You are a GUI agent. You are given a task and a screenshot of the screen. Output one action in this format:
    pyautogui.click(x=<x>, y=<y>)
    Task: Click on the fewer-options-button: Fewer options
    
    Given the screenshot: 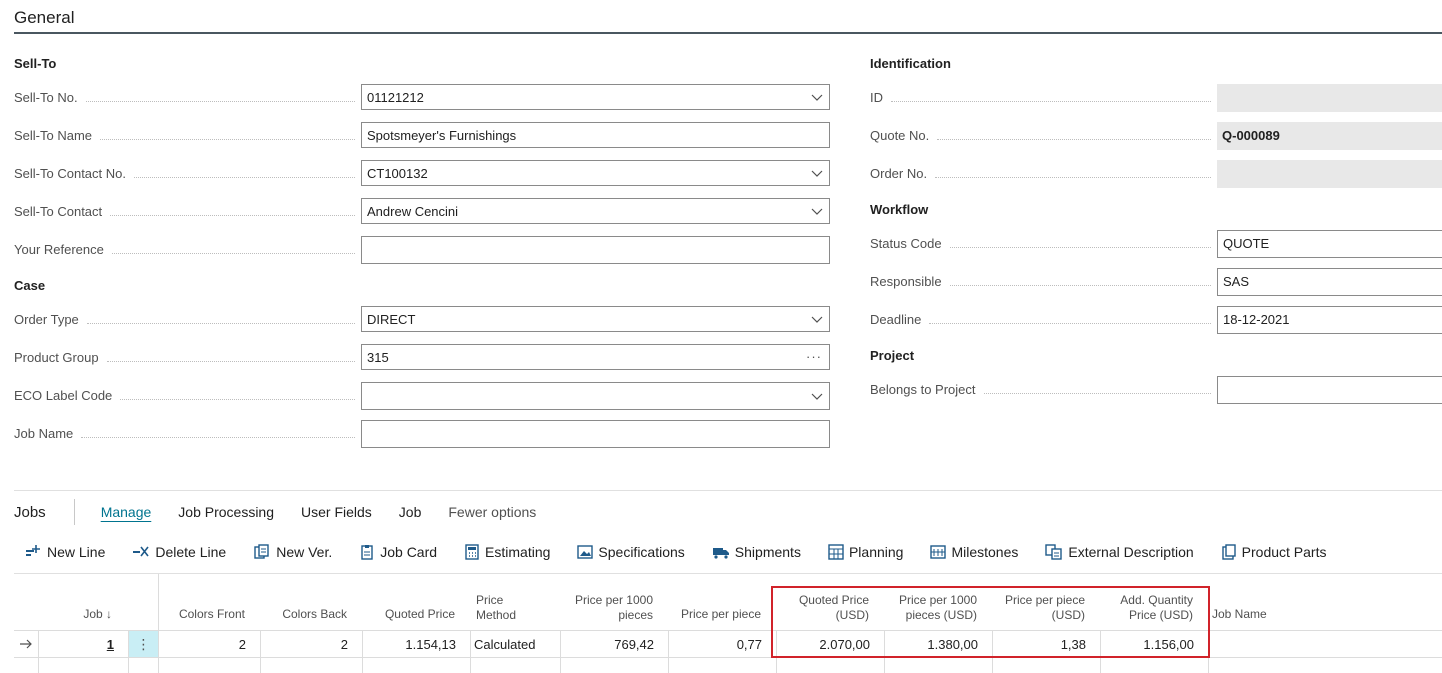 What is the action you would take?
    pyautogui.click(x=492, y=512)
    